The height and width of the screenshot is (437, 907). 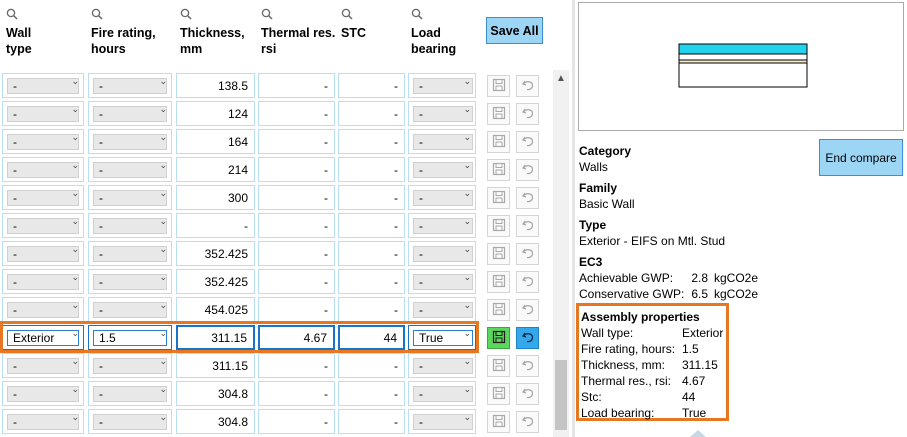 What do you see at coordinates (19, 32) in the screenshot?
I see `header-wall-type: Wall type` at bounding box center [19, 32].